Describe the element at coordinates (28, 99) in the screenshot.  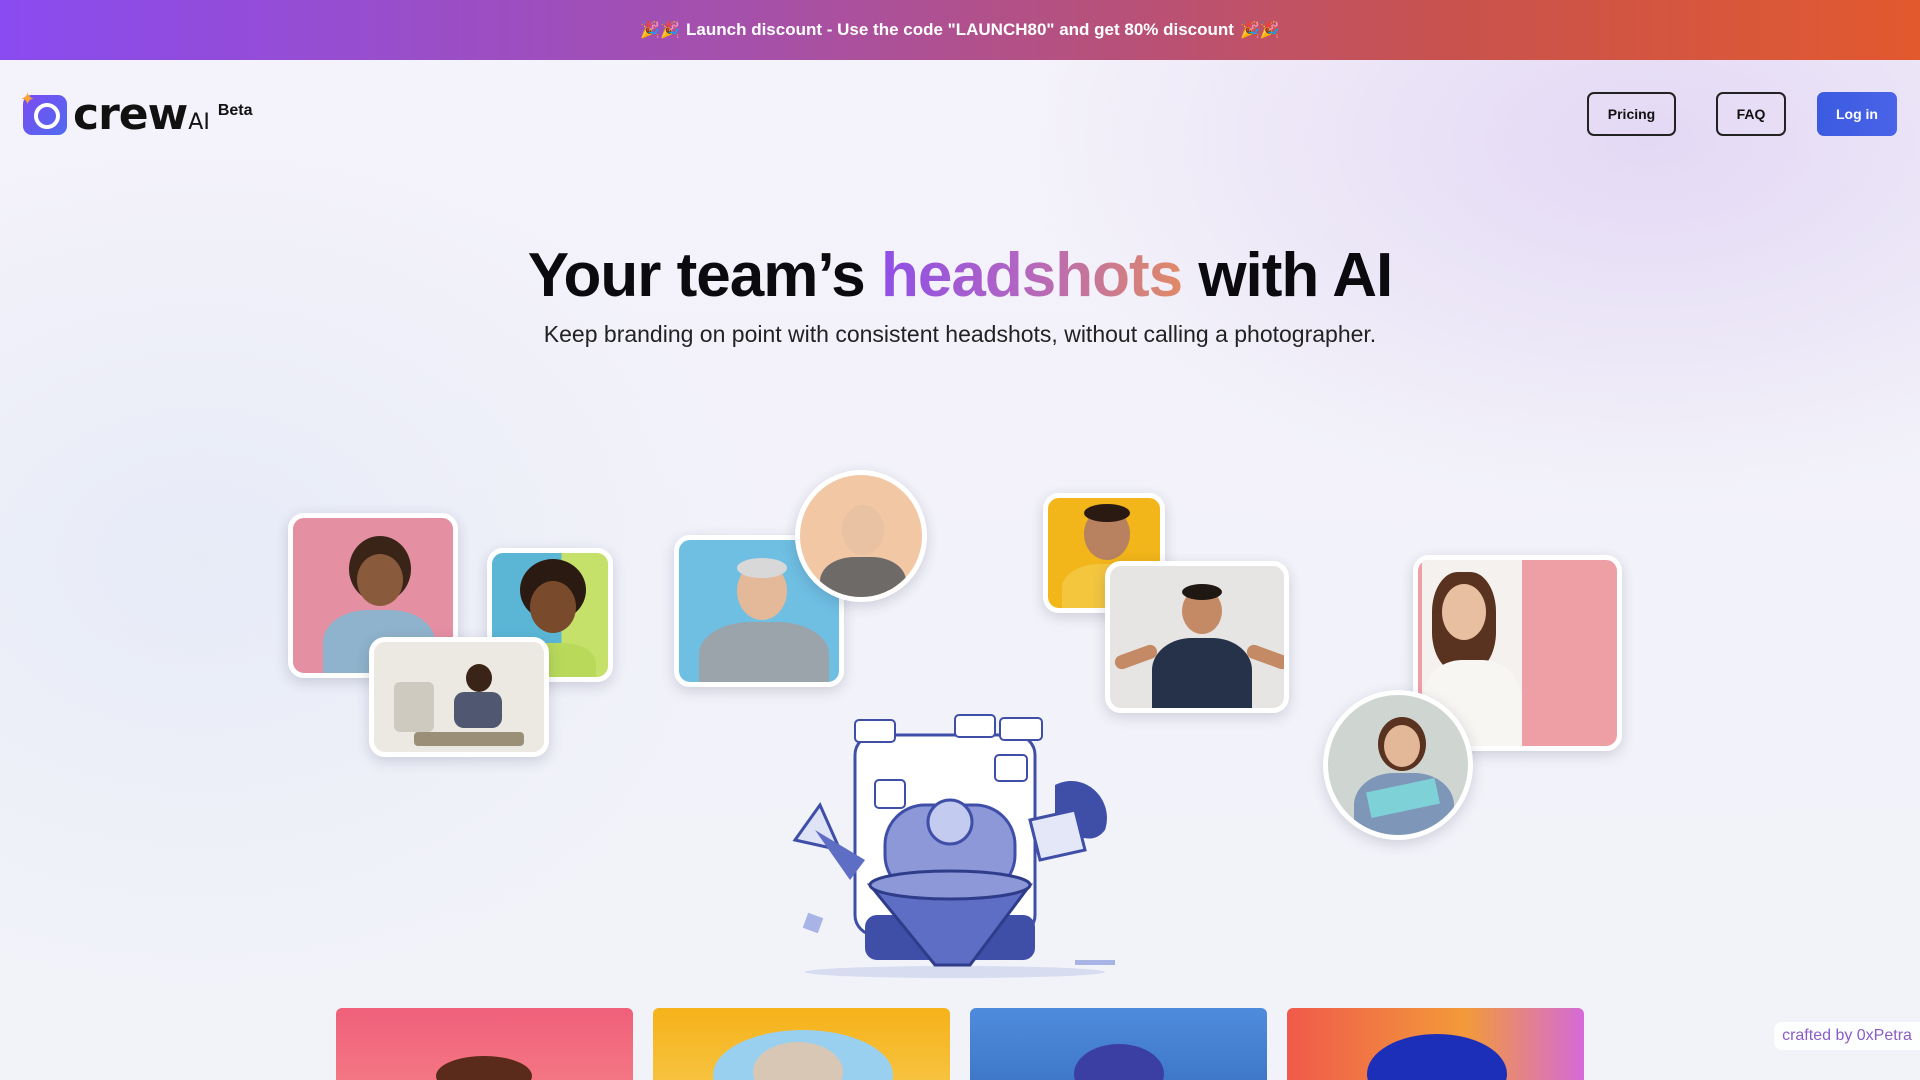
I see `sparkle-icon: ✦` at that location.